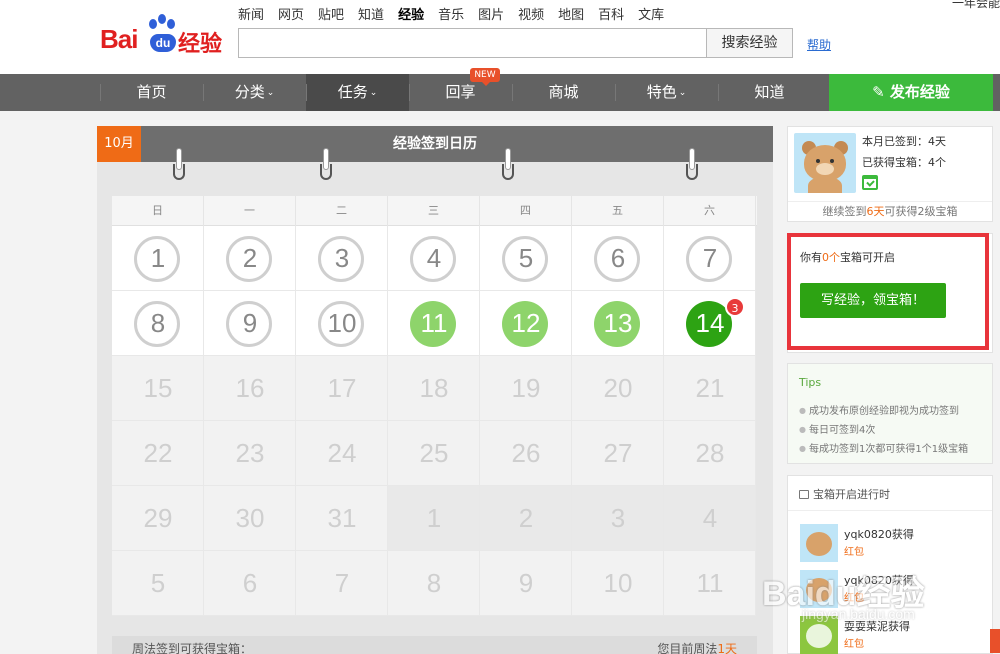  I want to click on day-number: 5, so click(526, 258).